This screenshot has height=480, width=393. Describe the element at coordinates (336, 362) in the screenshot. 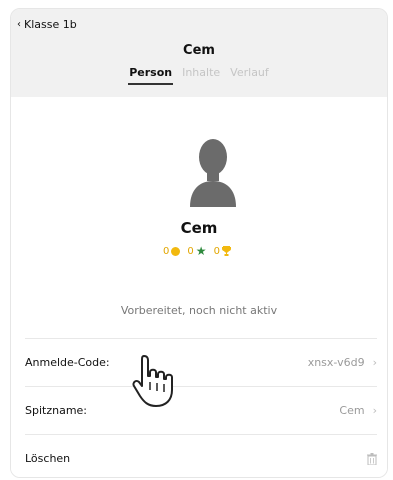

I see `login-code-value: xnsx-v6d9` at that location.